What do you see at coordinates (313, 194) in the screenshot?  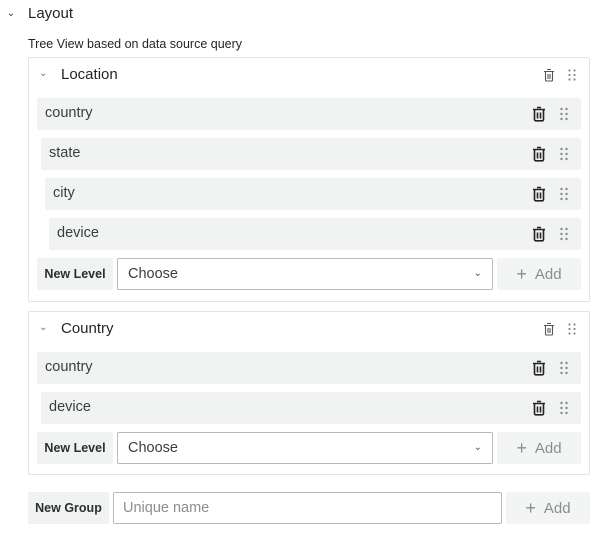 I see `level-row: city` at bounding box center [313, 194].